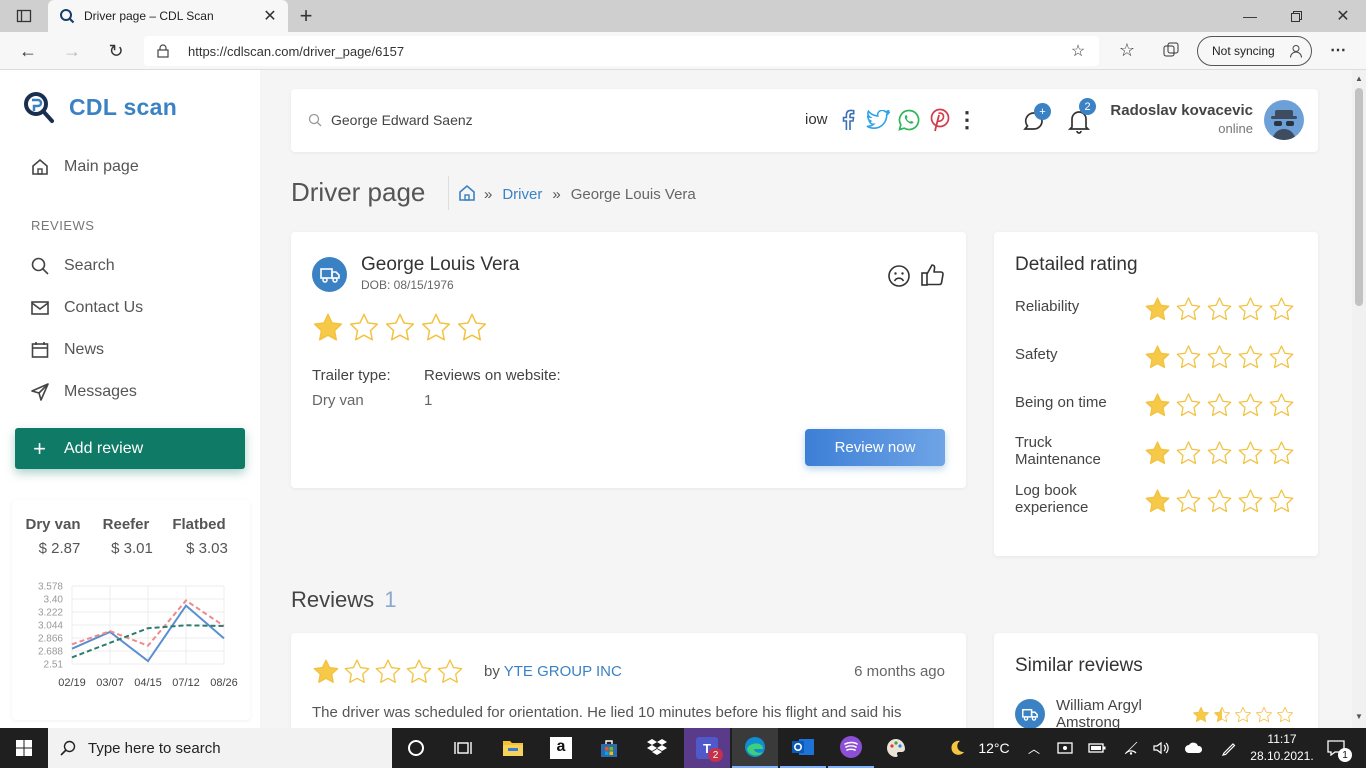  Describe the element at coordinates (407, 285) in the screenshot. I see `driver-dob: DOB: 08/15/1976` at that location.